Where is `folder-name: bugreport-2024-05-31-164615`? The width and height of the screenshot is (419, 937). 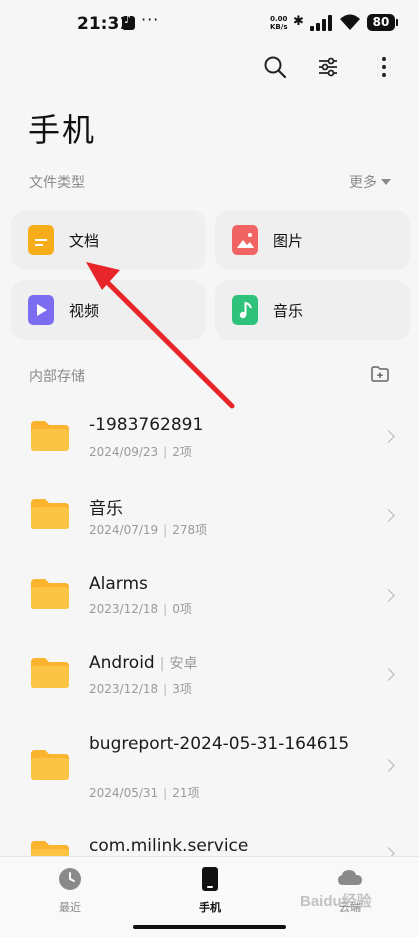 folder-name: bugreport-2024-05-31-164615 is located at coordinates (219, 744).